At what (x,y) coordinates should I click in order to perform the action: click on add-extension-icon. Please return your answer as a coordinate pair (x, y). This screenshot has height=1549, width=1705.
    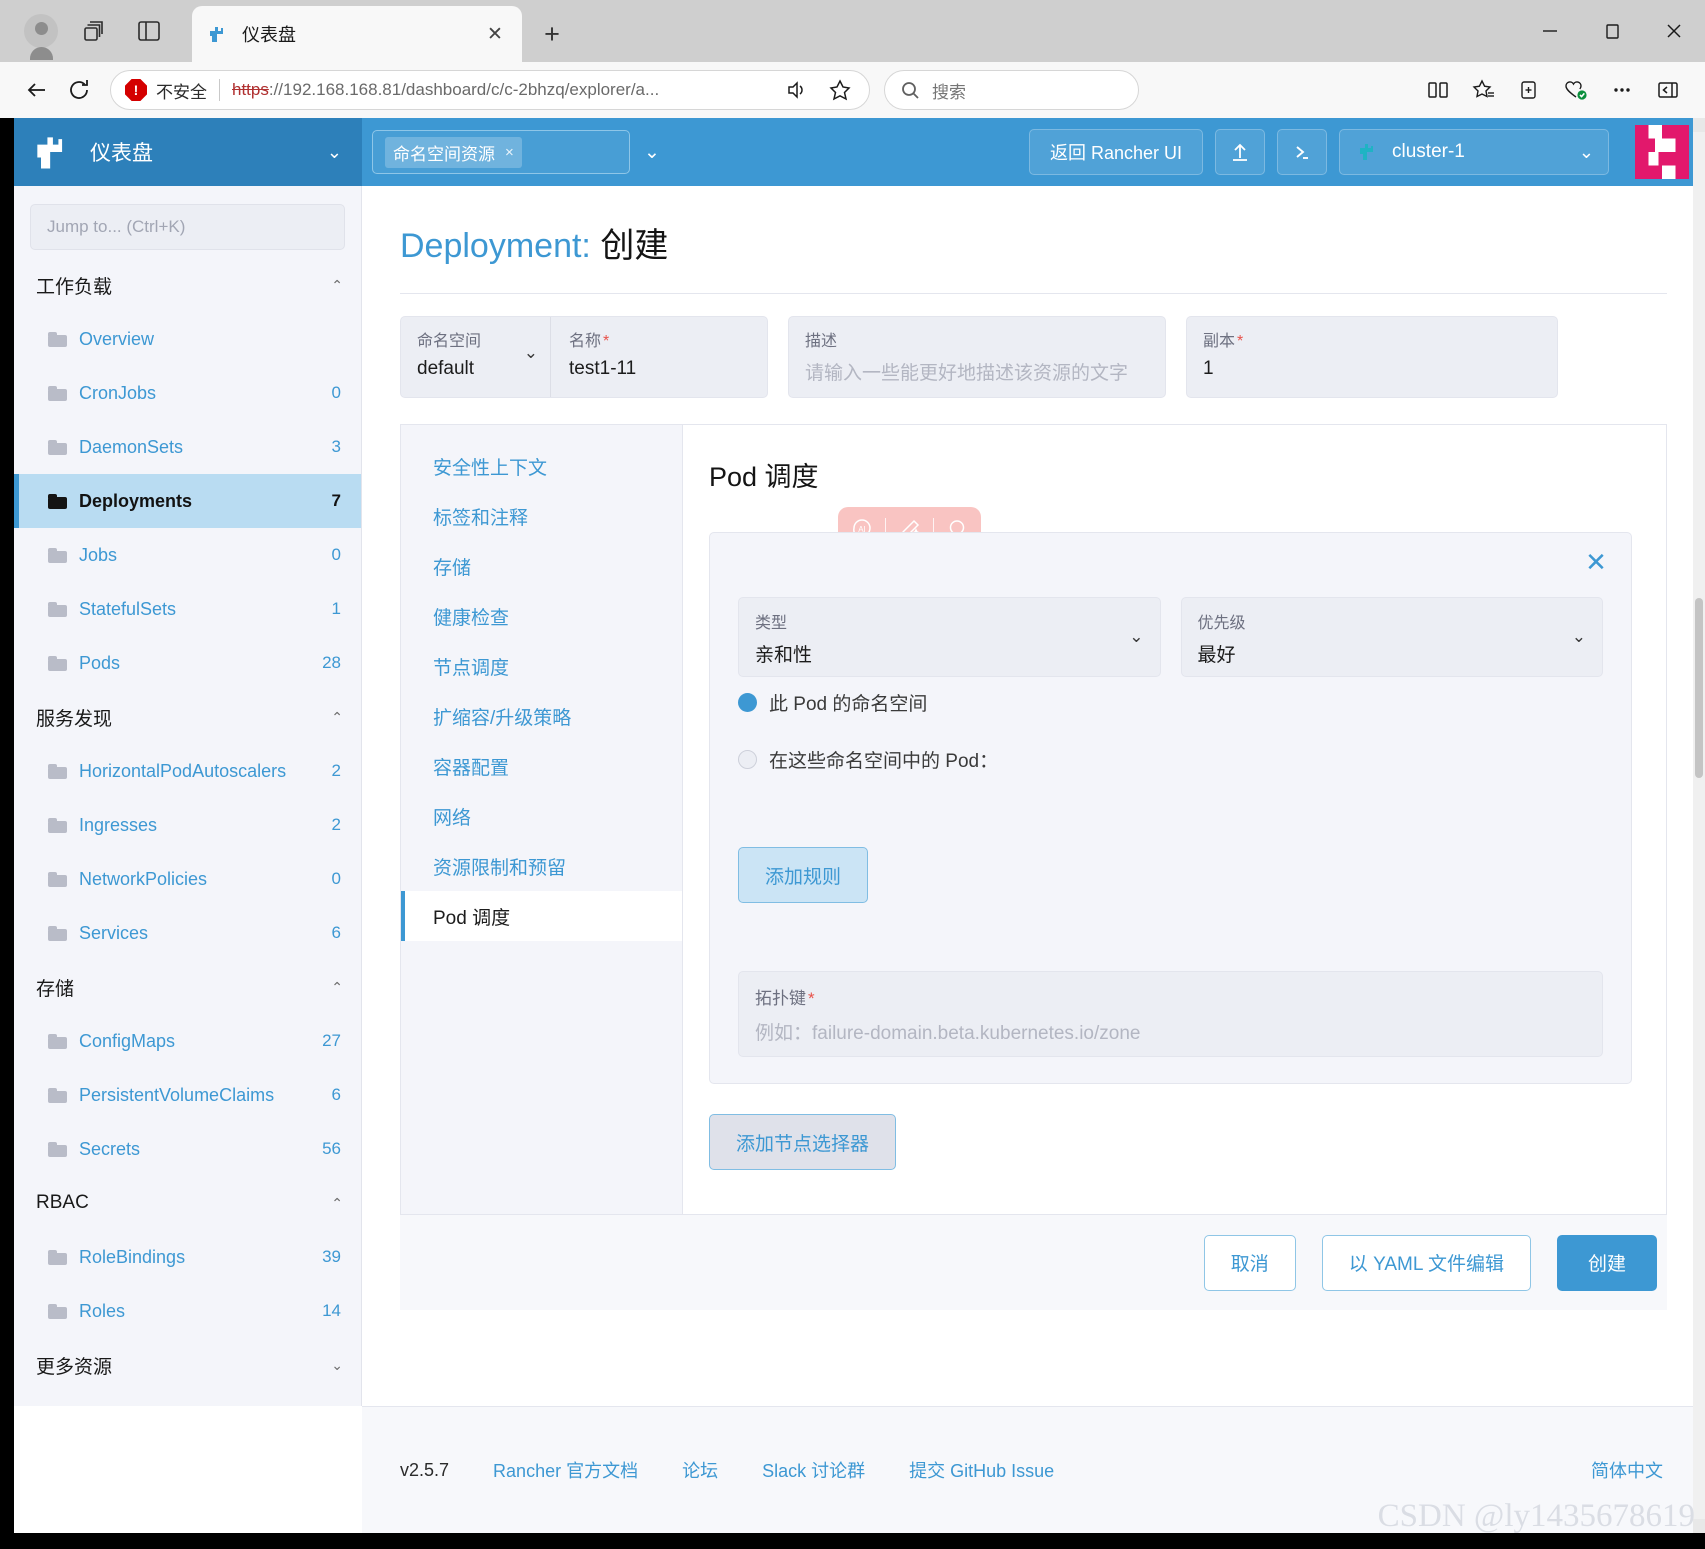
    Looking at the image, I should click on (1530, 90).